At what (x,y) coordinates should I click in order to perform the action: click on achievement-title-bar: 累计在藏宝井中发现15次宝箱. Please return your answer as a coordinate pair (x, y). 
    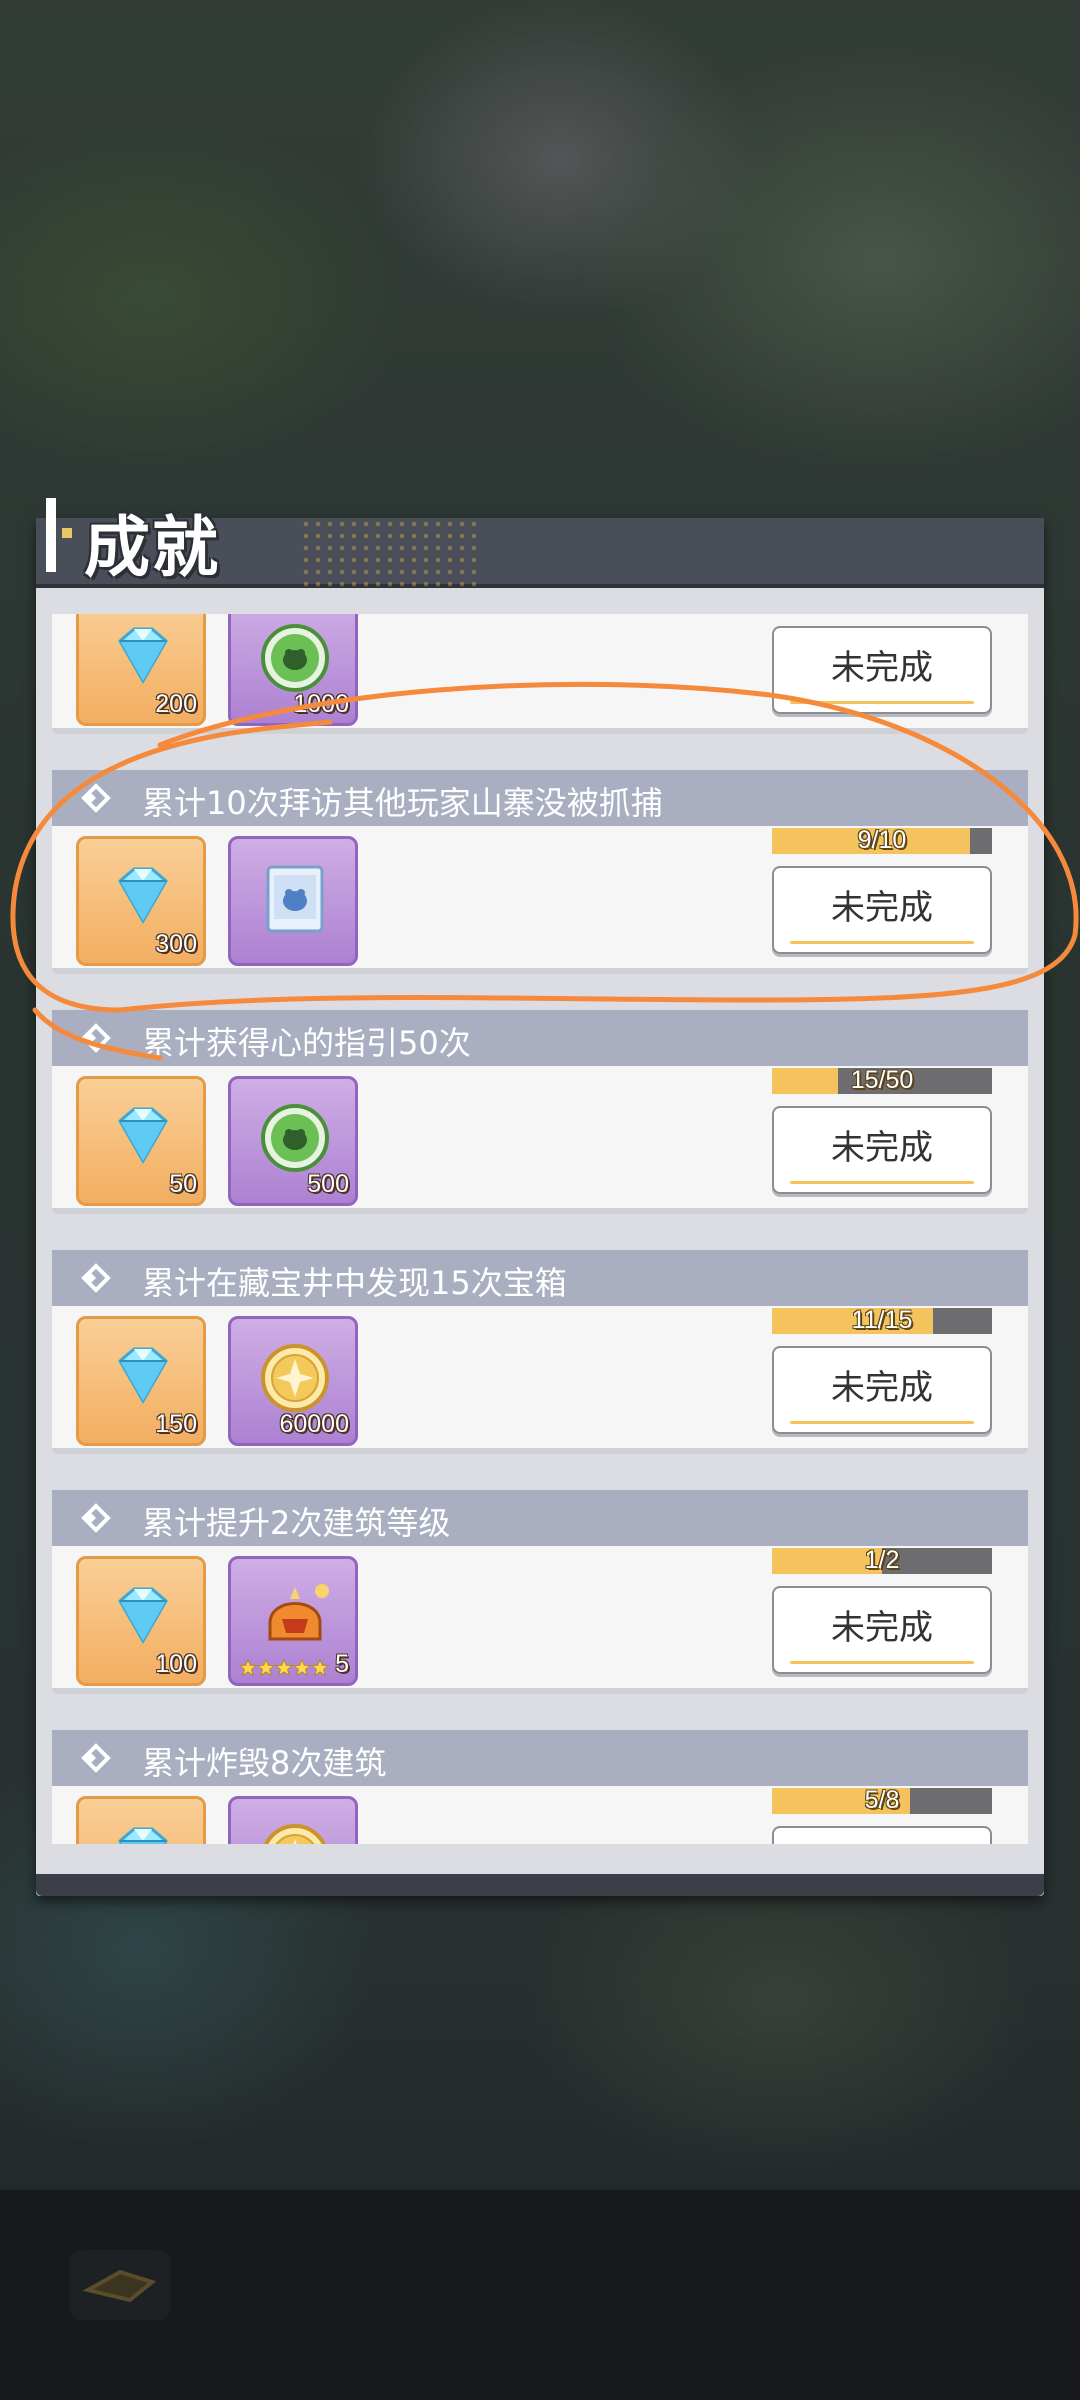
    Looking at the image, I should click on (540, 1278).